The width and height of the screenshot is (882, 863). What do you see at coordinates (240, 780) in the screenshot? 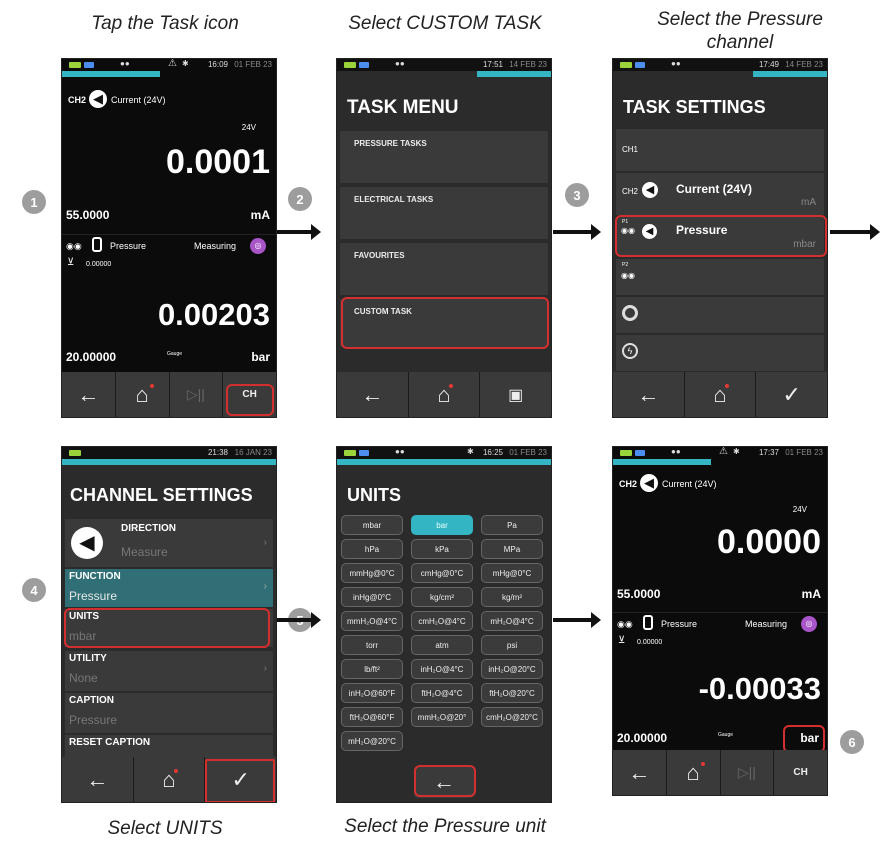
I see `highlight-check` at bounding box center [240, 780].